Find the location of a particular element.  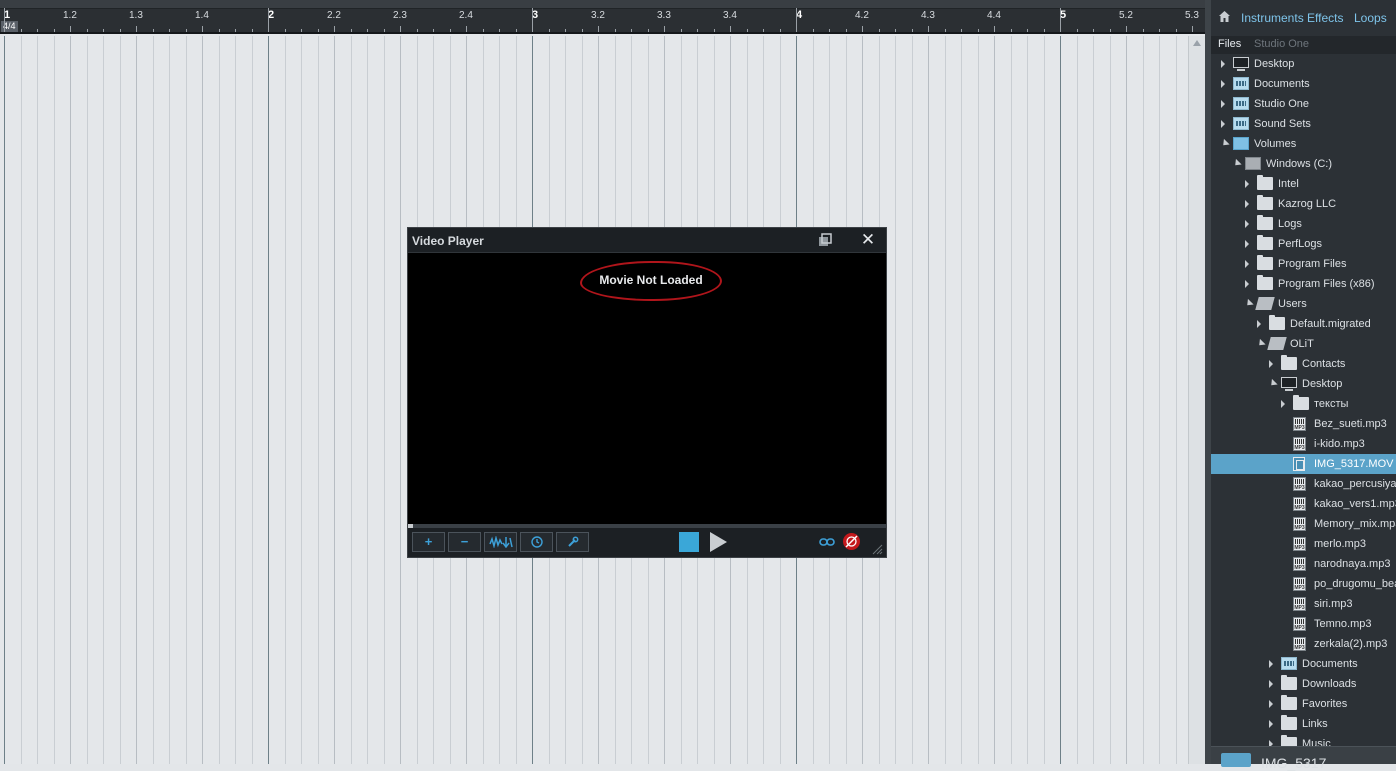

tree-item: Intel is located at coordinates (1303, 184).